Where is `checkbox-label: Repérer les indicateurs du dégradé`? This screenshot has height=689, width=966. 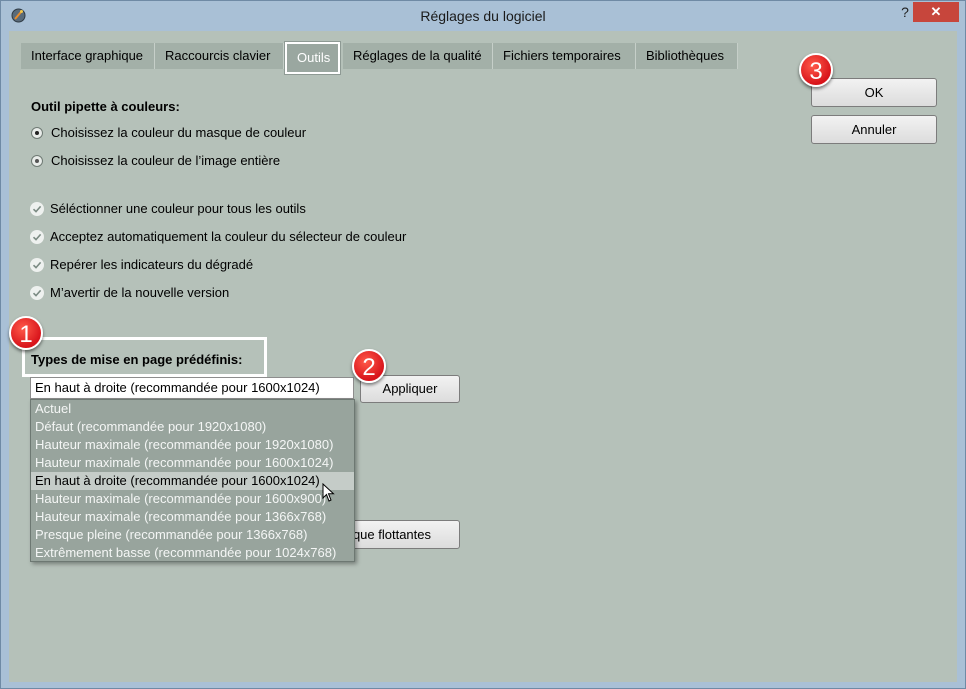
checkbox-label: Repérer les indicateurs du dégradé is located at coordinates (152, 264).